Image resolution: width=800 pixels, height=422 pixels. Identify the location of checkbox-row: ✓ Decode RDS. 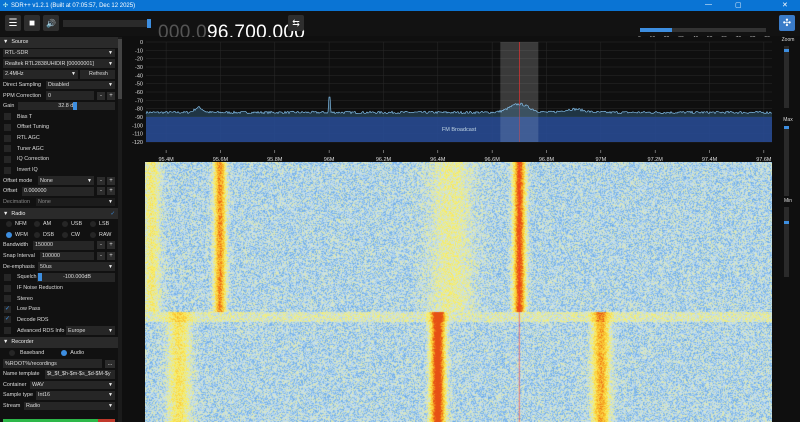
(59, 320).